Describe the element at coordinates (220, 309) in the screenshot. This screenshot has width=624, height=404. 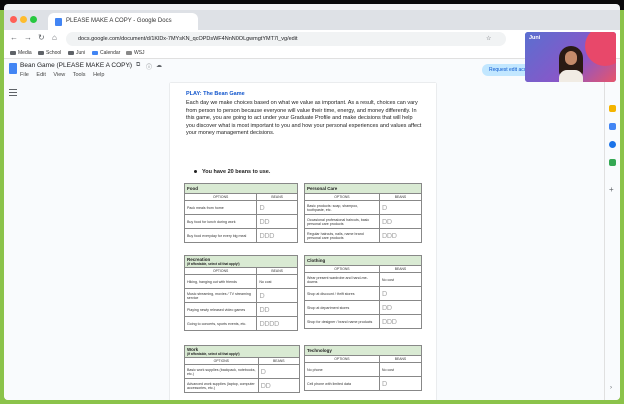
I see `option-cell: Playing newly released video games` at that location.